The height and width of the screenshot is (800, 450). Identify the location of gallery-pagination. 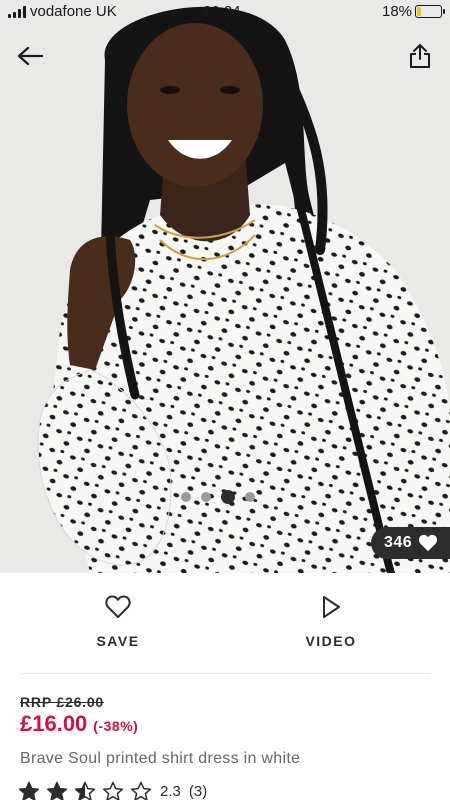
(218, 497).